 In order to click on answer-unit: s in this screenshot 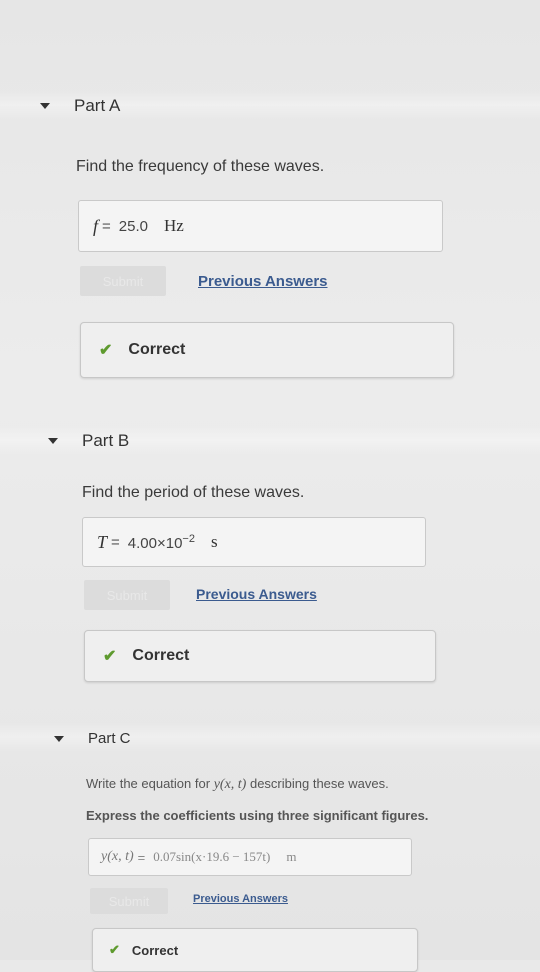, I will do `click(214, 541)`.